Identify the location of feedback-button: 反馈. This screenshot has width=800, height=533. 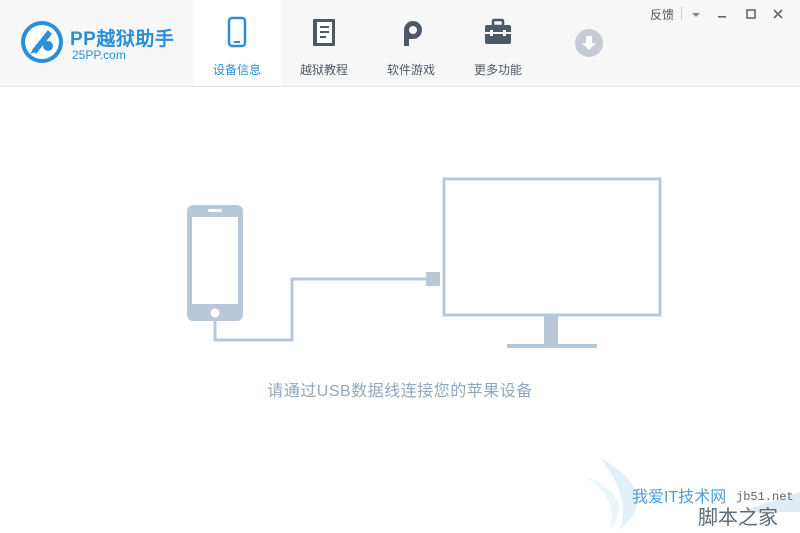
(662, 15).